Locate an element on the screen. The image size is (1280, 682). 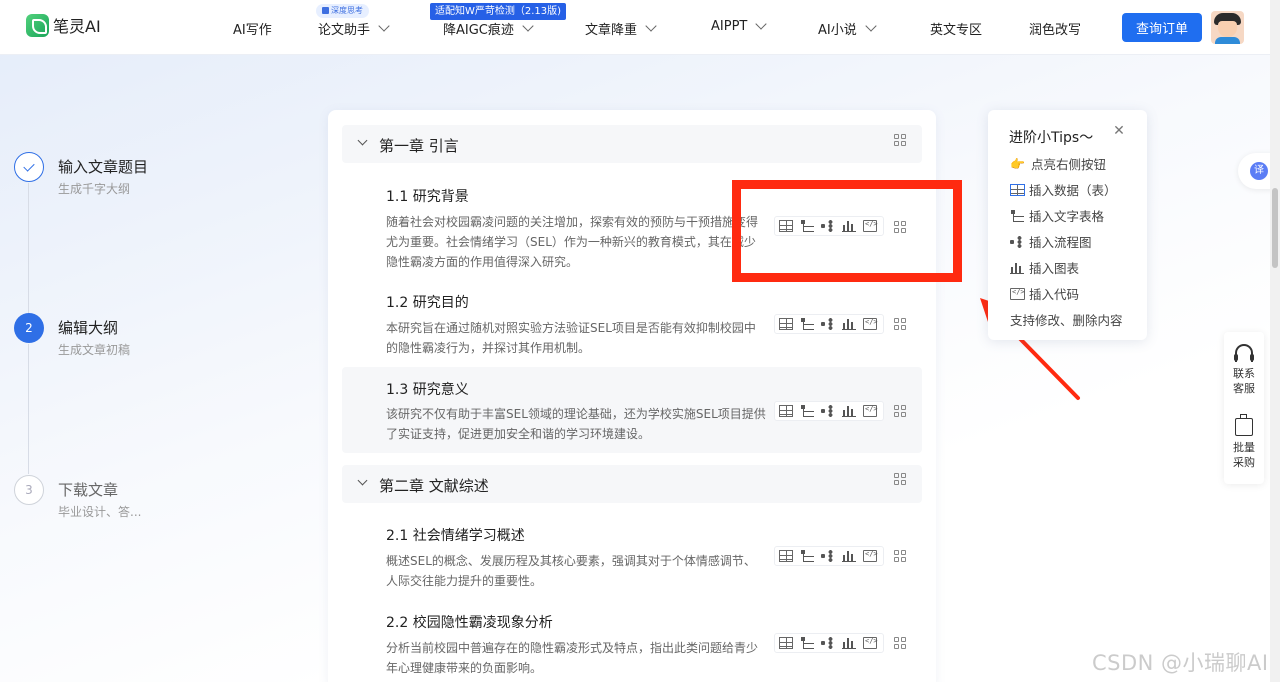
nav-reduce-aigc: 降AIGC痕迹 is located at coordinates (488, 28).